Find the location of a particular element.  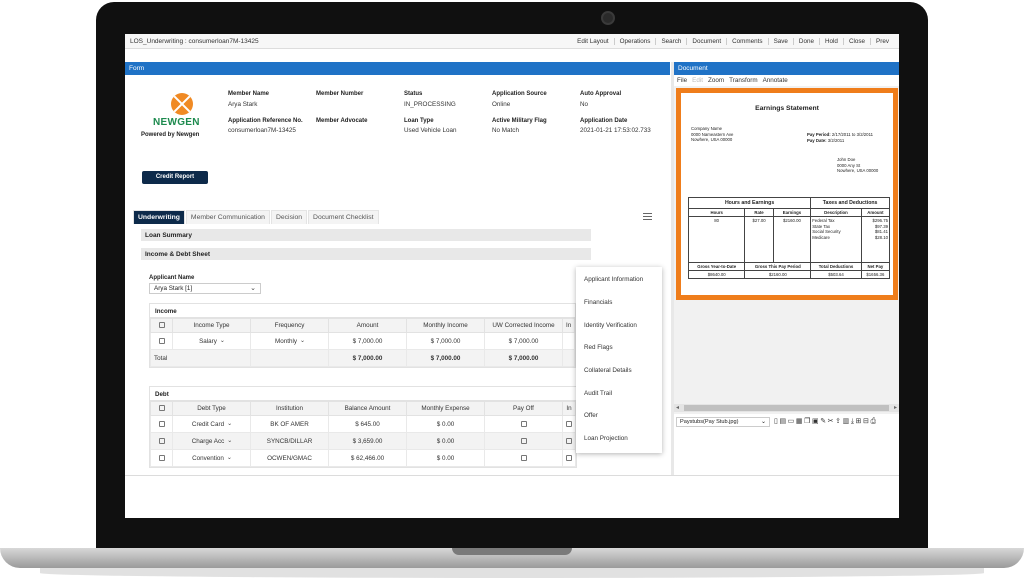

deduction-item: Medicare is located at coordinates (821, 237).